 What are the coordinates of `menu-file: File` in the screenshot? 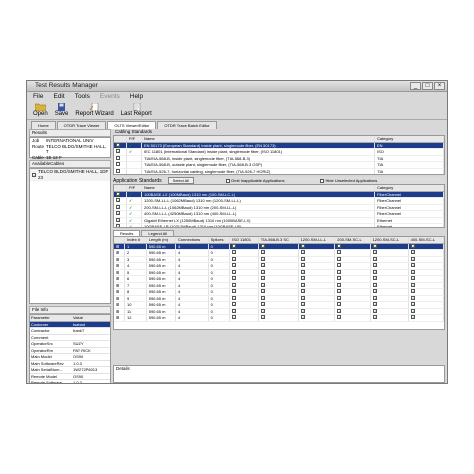 It's located at (38, 96).